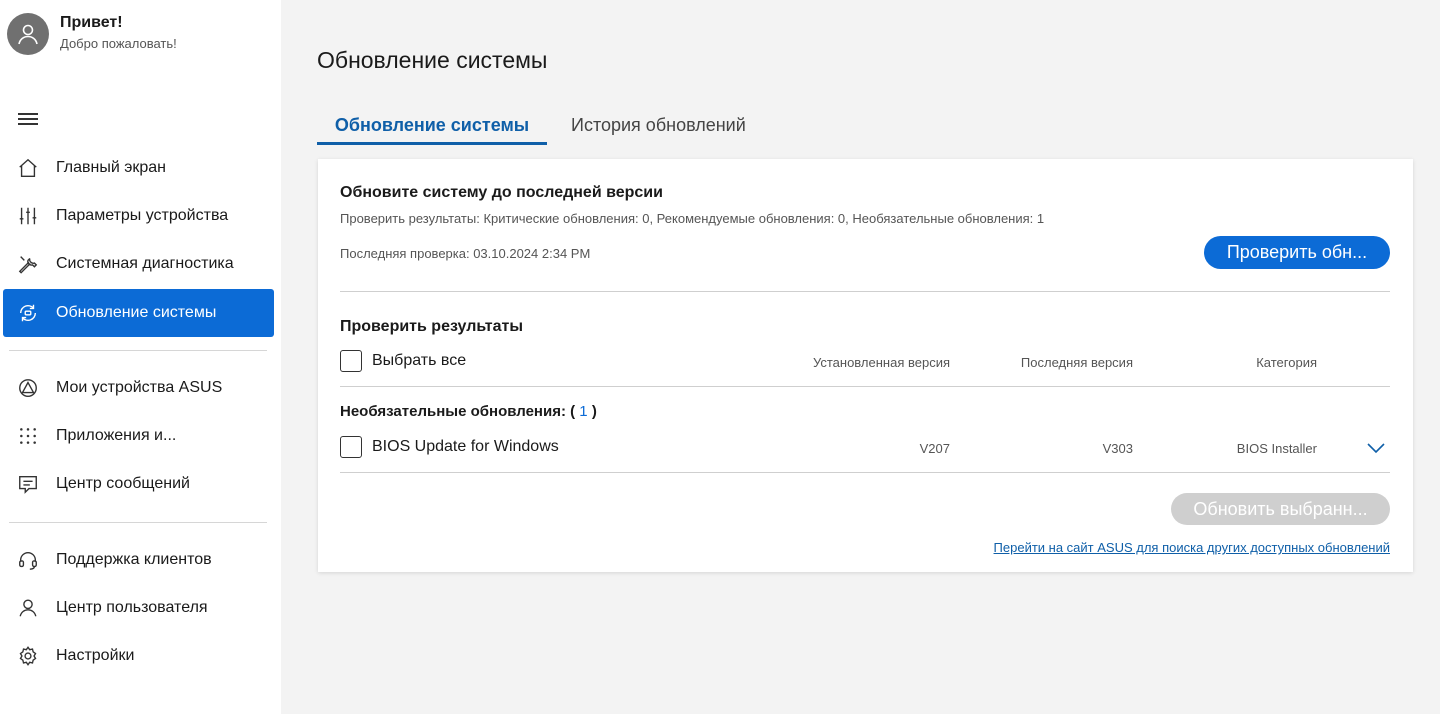 This screenshot has width=1440, height=714. Describe the element at coordinates (132, 607) in the screenshot. I see `sidebar-item-label: Центр пользователя` at that location.